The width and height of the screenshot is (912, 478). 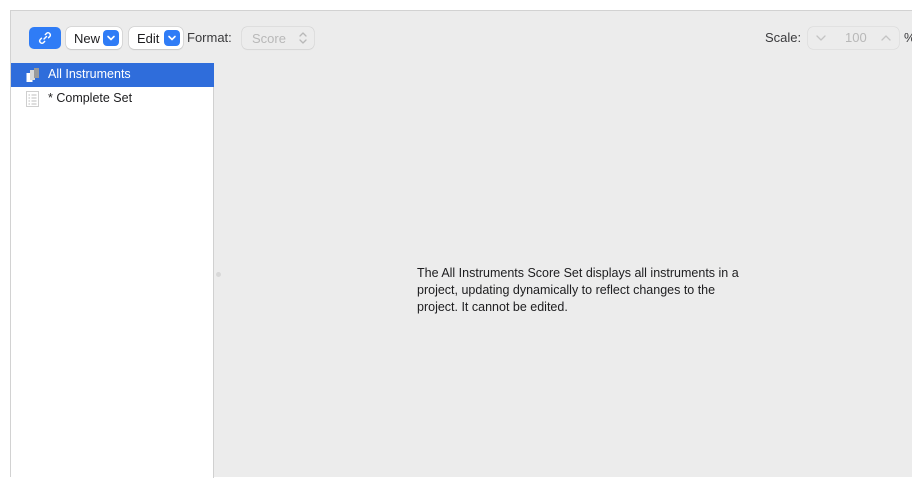 I want to click on edit-button: Edit, so click(x=156, y=38).